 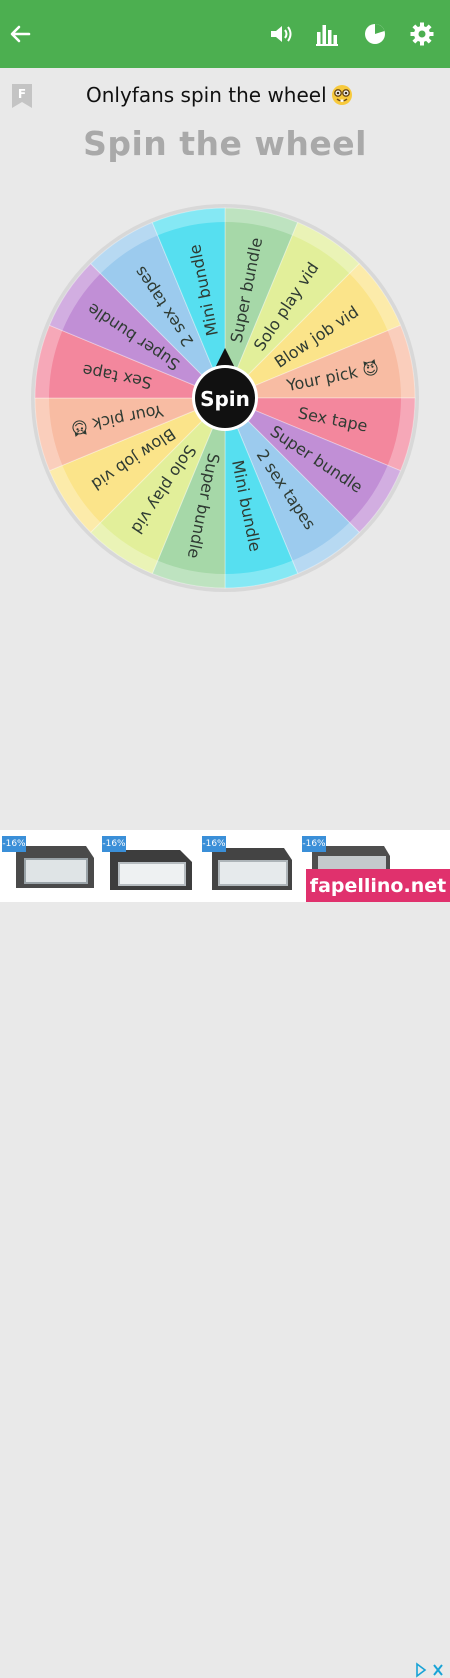 I want to click on app-bar, so click(x=225, y=34).